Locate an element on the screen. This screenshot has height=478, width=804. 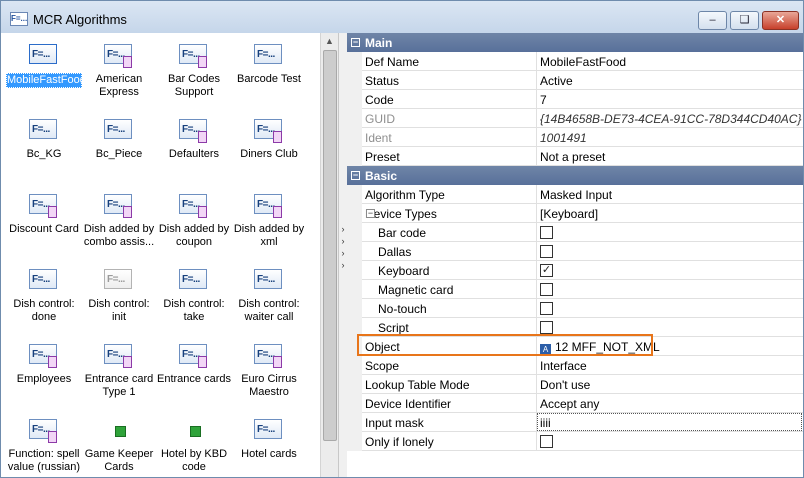
property-name: Code is located at coordinates (379, 100).